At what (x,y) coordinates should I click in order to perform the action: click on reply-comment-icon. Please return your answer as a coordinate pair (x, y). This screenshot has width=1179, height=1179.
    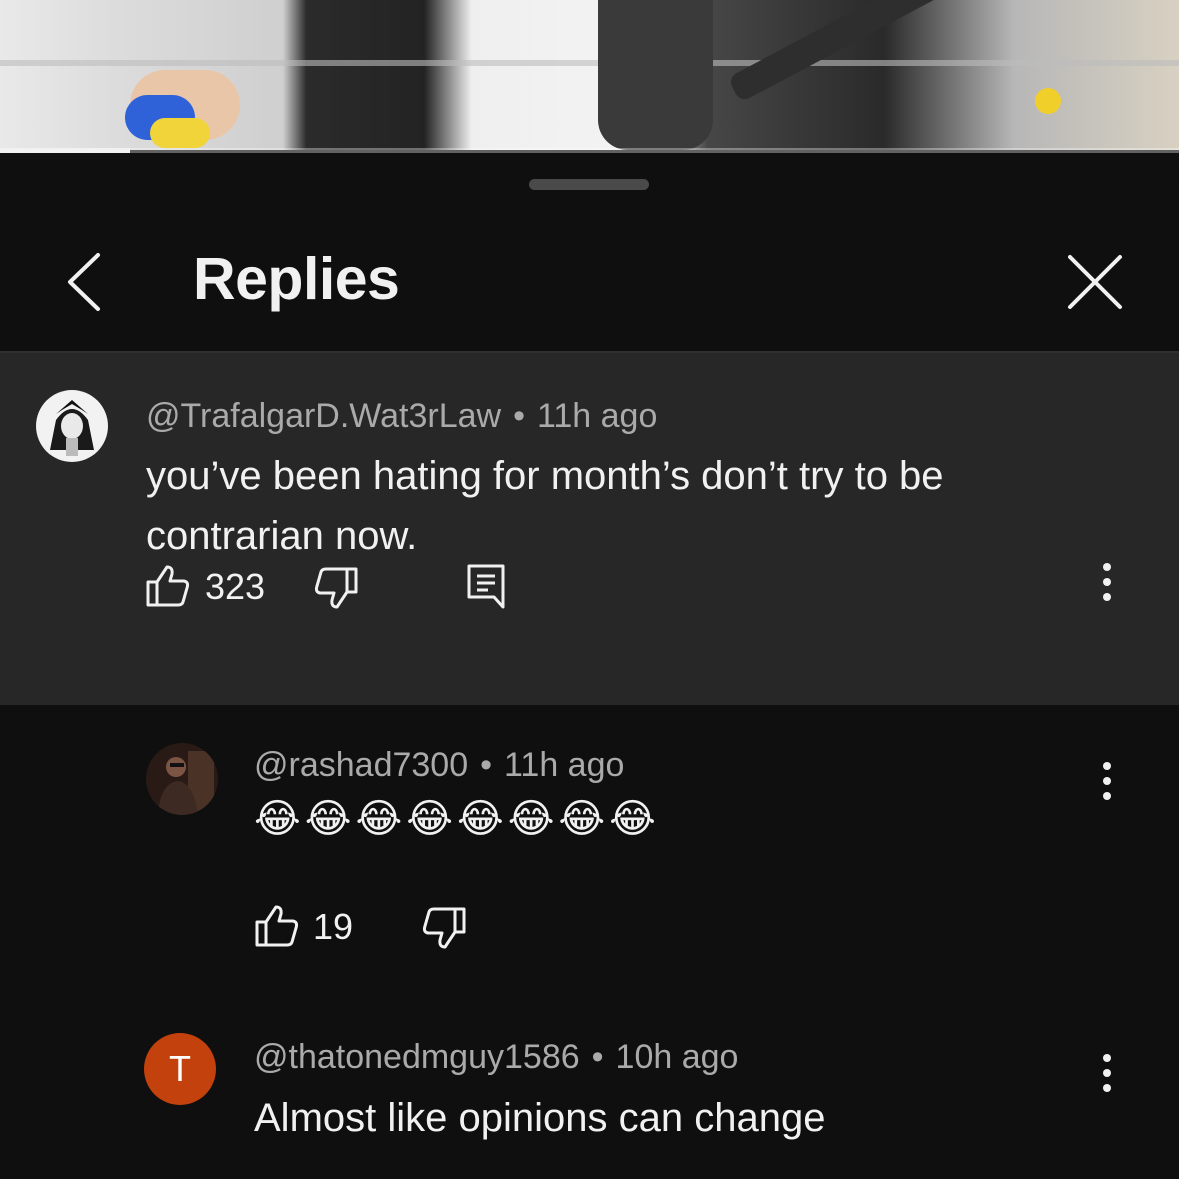
    Looking at the image, I should click on (486, 586).